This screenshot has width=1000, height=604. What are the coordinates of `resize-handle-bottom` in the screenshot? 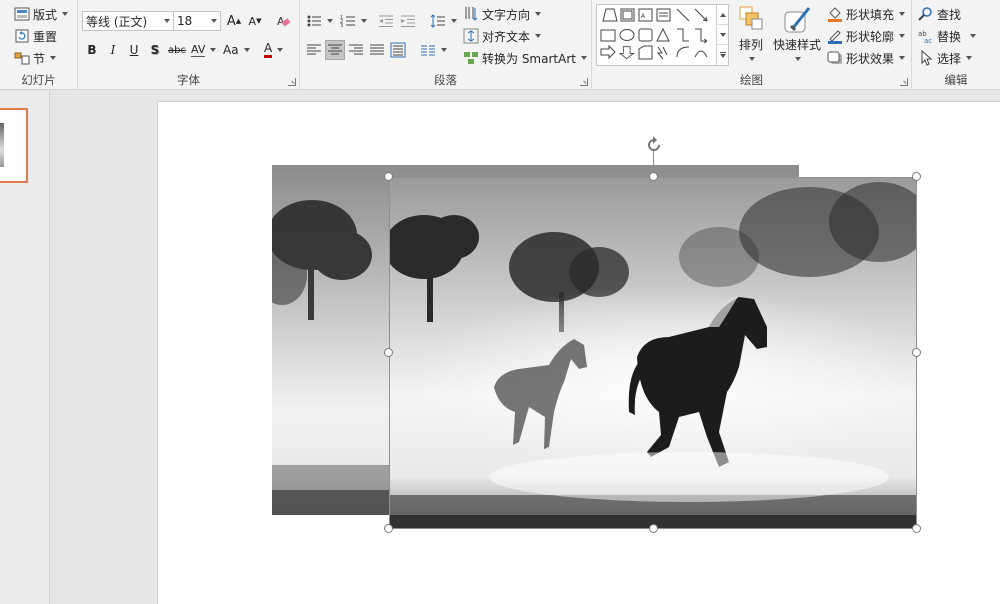 It's located at (653, 528).